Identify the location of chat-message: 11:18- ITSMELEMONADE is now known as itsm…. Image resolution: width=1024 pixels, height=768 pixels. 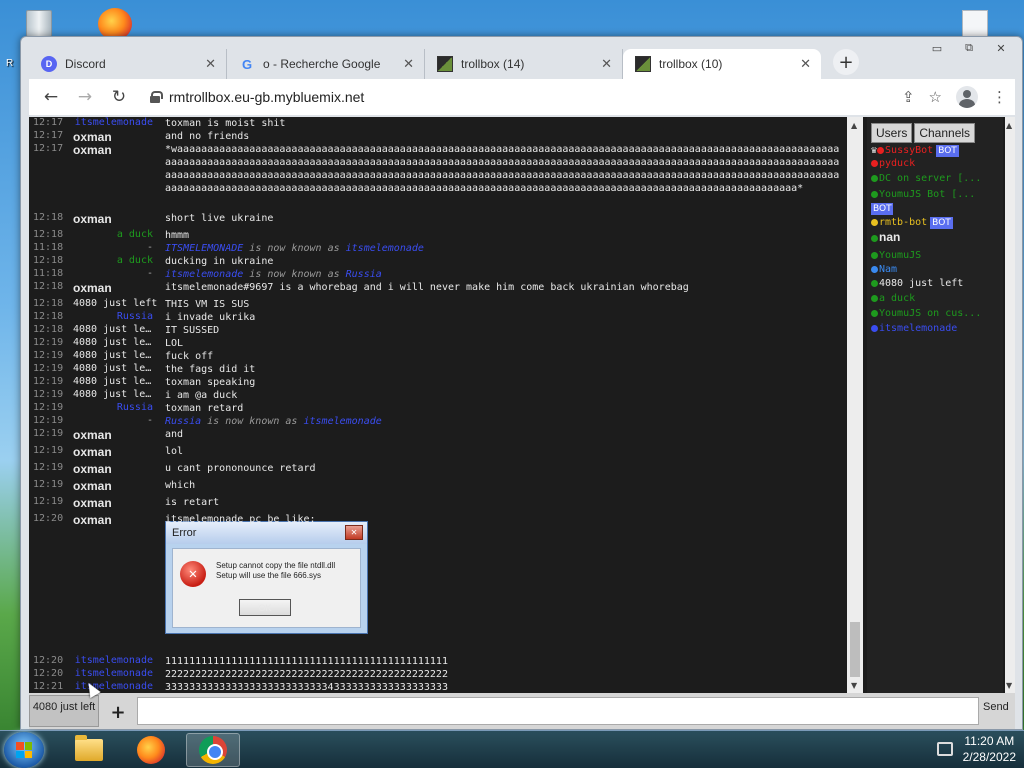
(438, 248).